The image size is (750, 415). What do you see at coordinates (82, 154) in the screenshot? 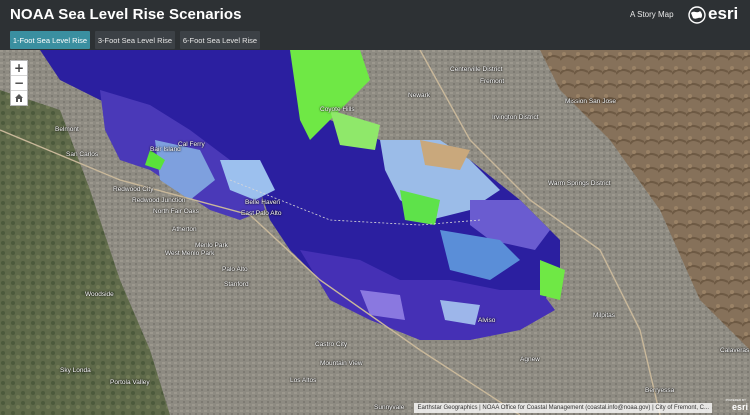
I see `map-label: San Carlos` at bounding box center [82, 154].